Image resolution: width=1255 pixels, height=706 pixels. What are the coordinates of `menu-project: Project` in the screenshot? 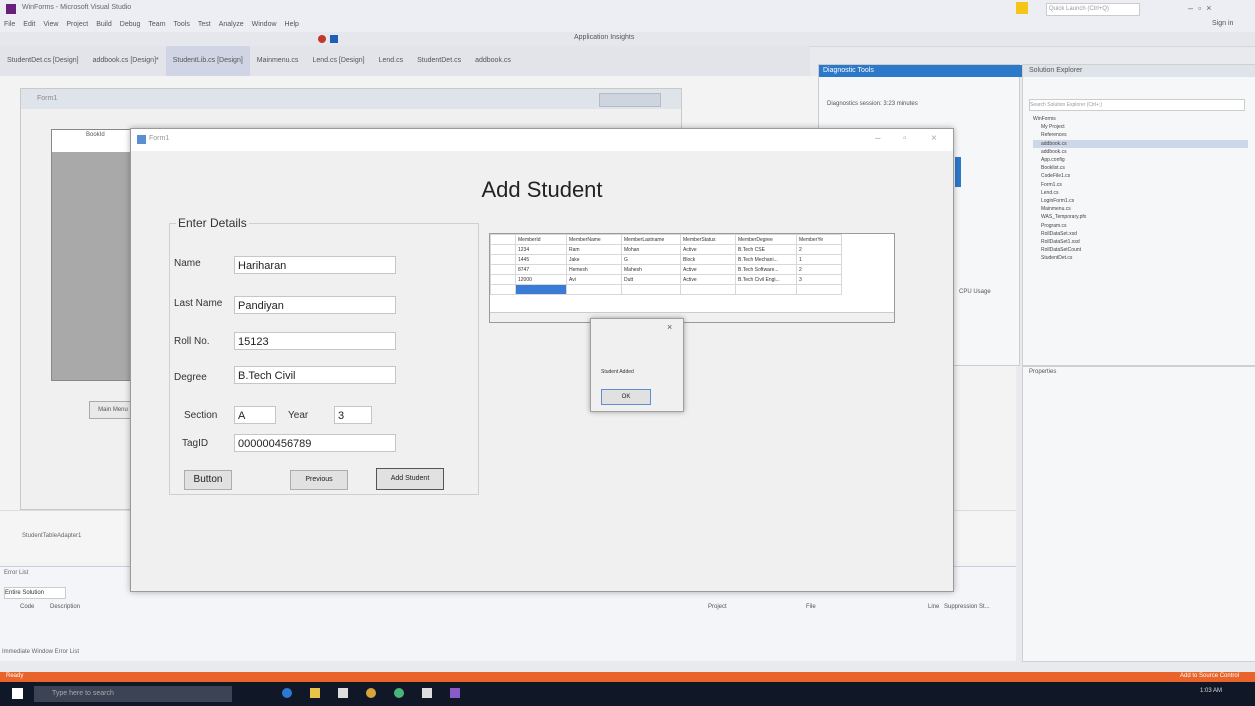 It's located at (77, 25).